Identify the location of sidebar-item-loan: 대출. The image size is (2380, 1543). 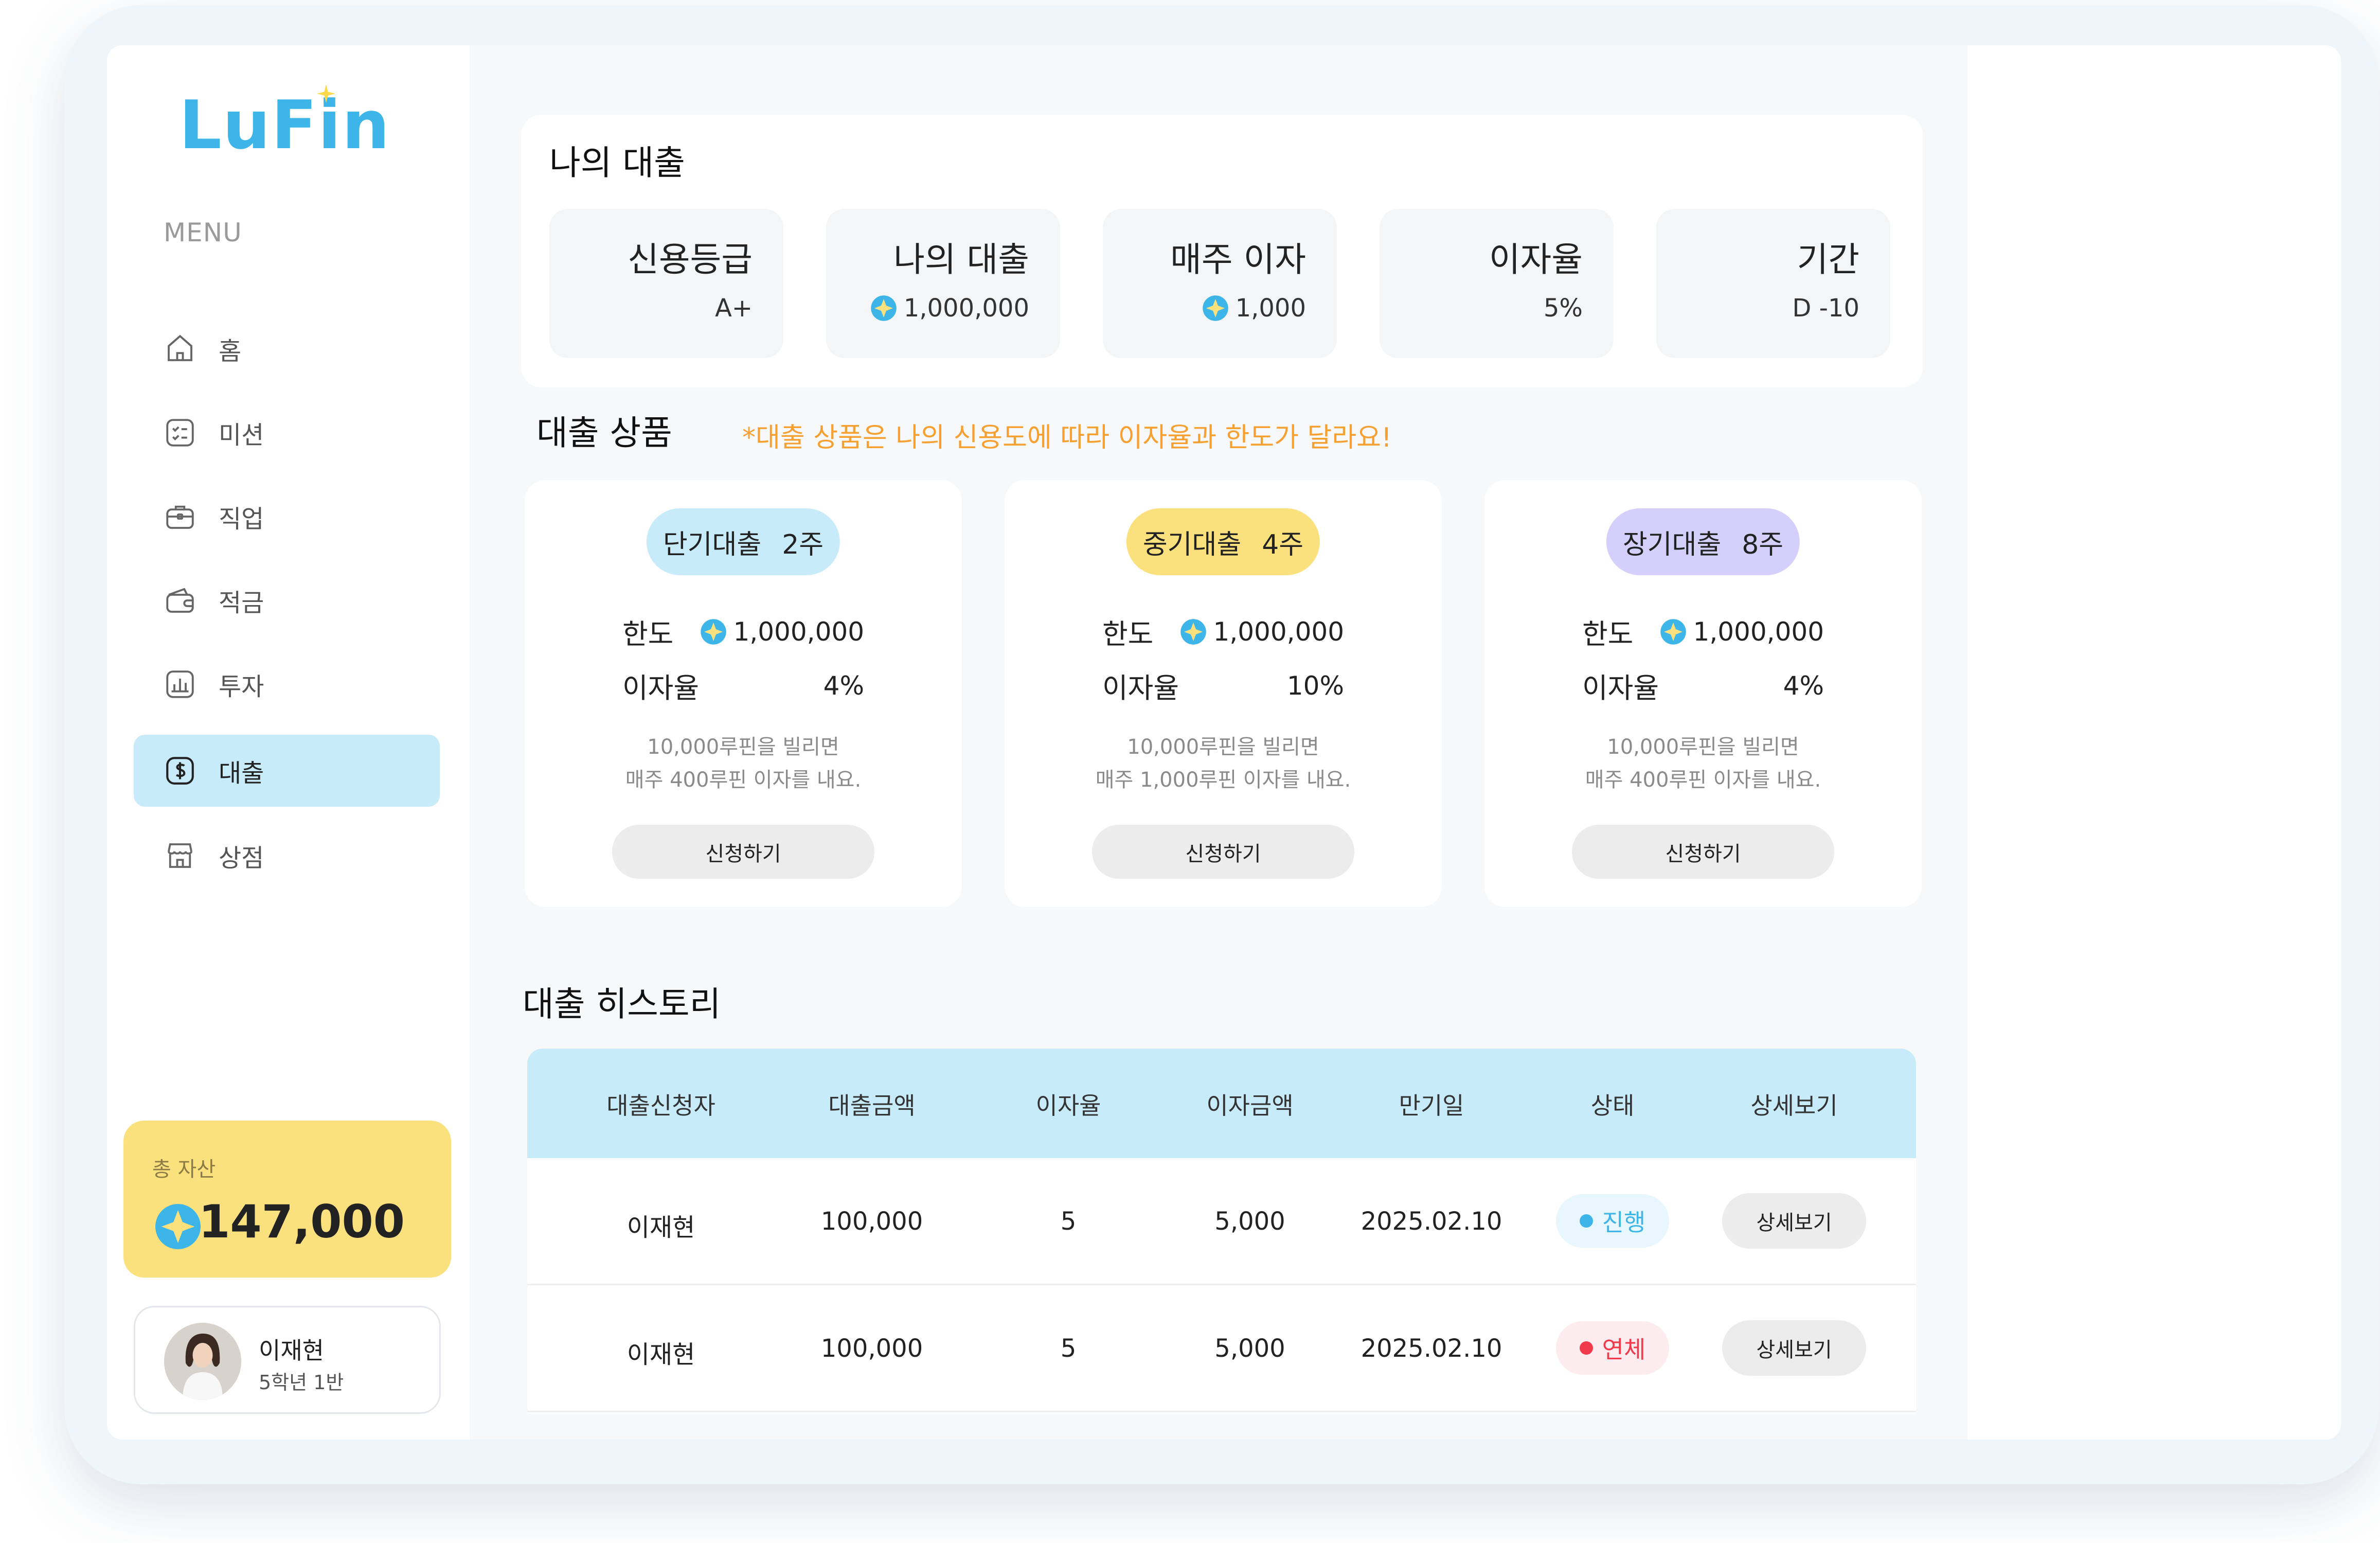
(287, 771).